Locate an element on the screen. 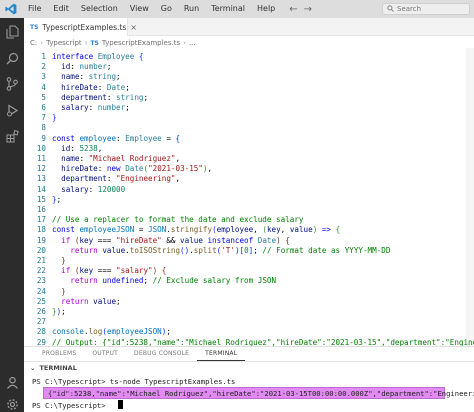  tab-typescriptexamples: TS TypescriptExamples.ts × is located at coordinates (80, 27).